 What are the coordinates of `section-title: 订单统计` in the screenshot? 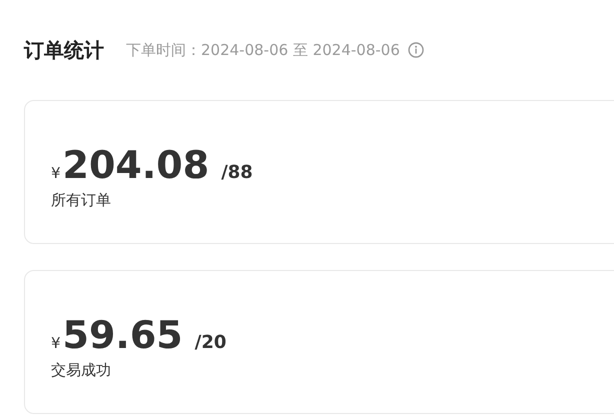 It's located at (64, 50).